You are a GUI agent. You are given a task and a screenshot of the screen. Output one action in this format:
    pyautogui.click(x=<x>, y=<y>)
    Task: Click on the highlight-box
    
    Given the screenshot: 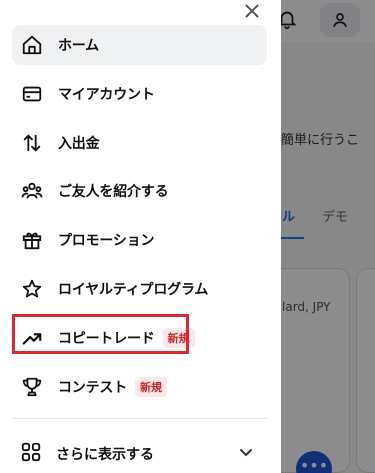 What is the action you would take?
    pyautogui.click(x=100, y=334)
    